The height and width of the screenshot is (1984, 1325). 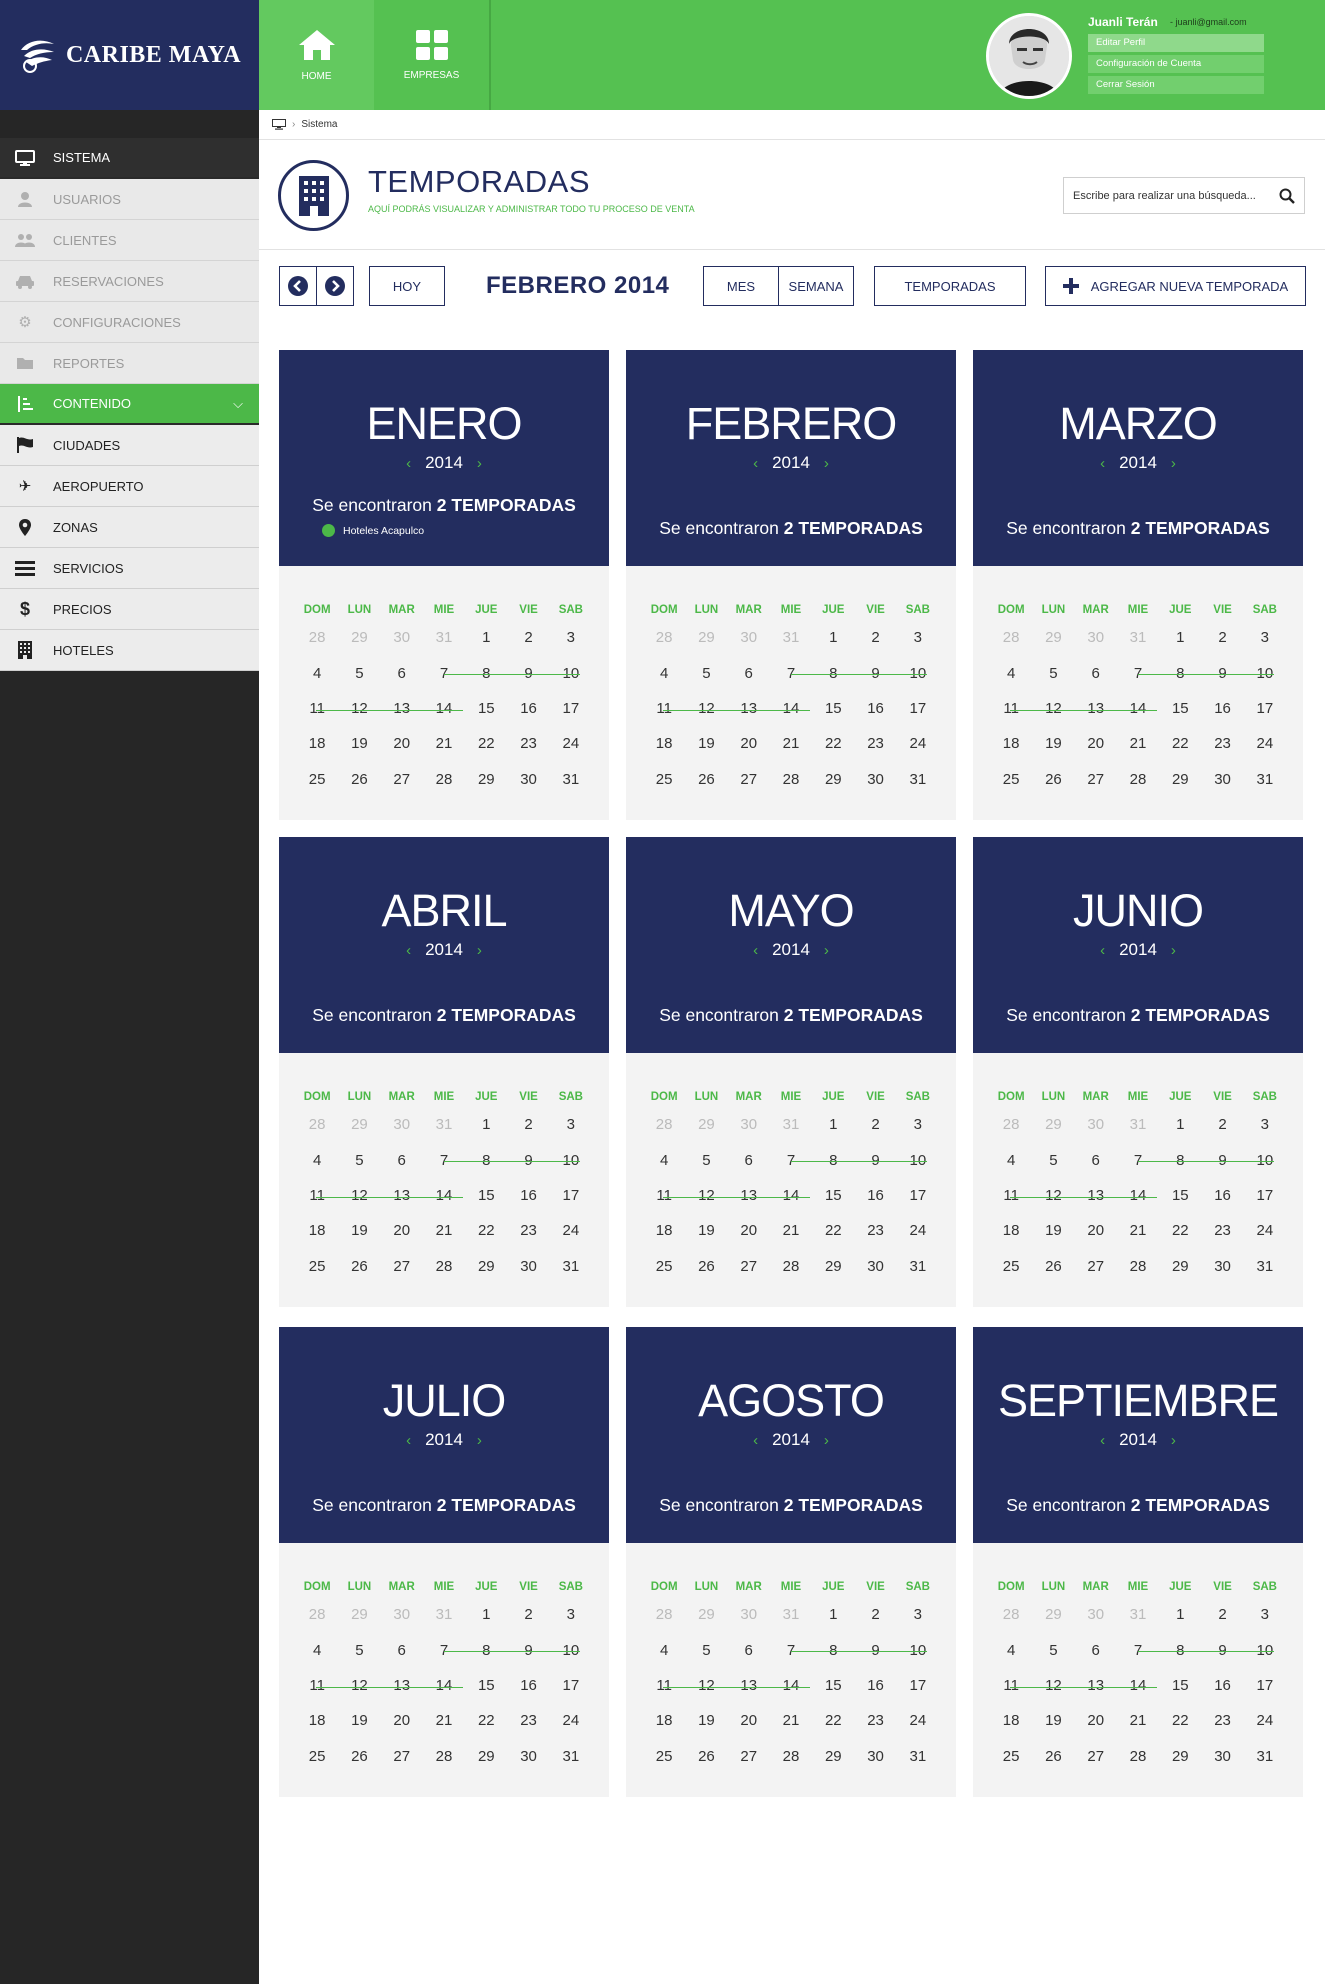 What do you see at coordinates (129, 609) in the screenshot?
I see `sidebar-item-precios: $ PRECIOS` at bounding box center [129, 609].